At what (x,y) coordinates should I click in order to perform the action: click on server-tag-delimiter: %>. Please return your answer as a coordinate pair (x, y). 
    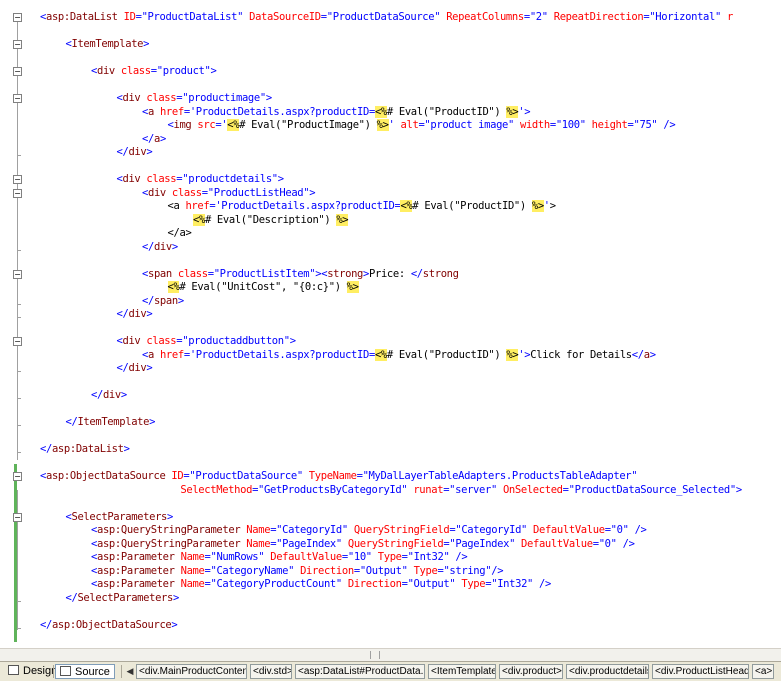
    Looking at the image, I should click on (512, 354).